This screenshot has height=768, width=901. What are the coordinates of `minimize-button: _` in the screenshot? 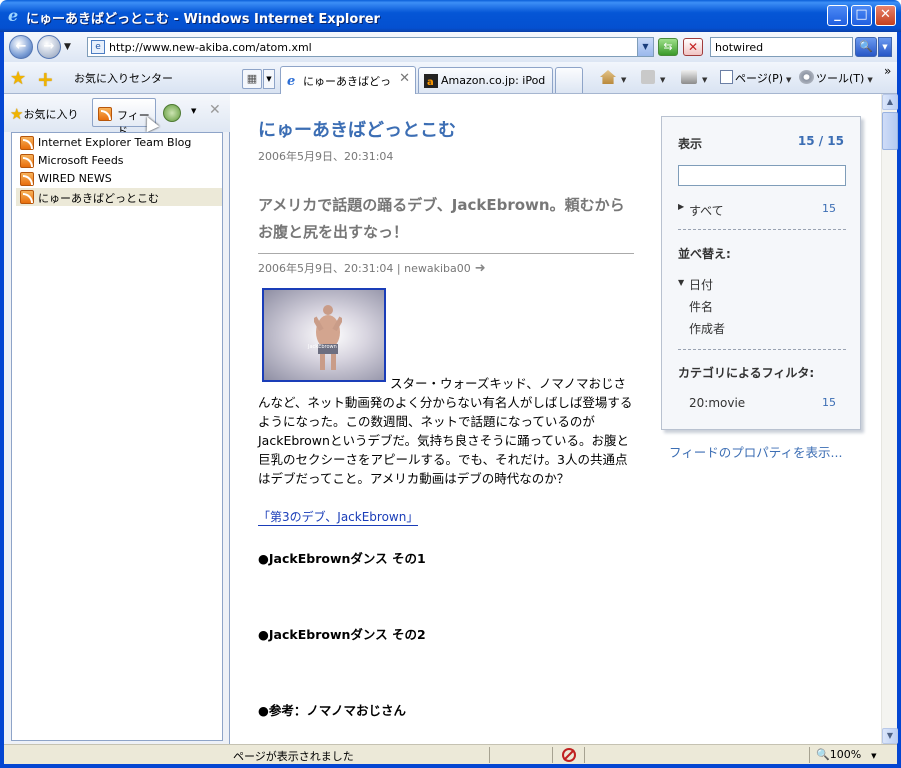 It's located at (837, 15).